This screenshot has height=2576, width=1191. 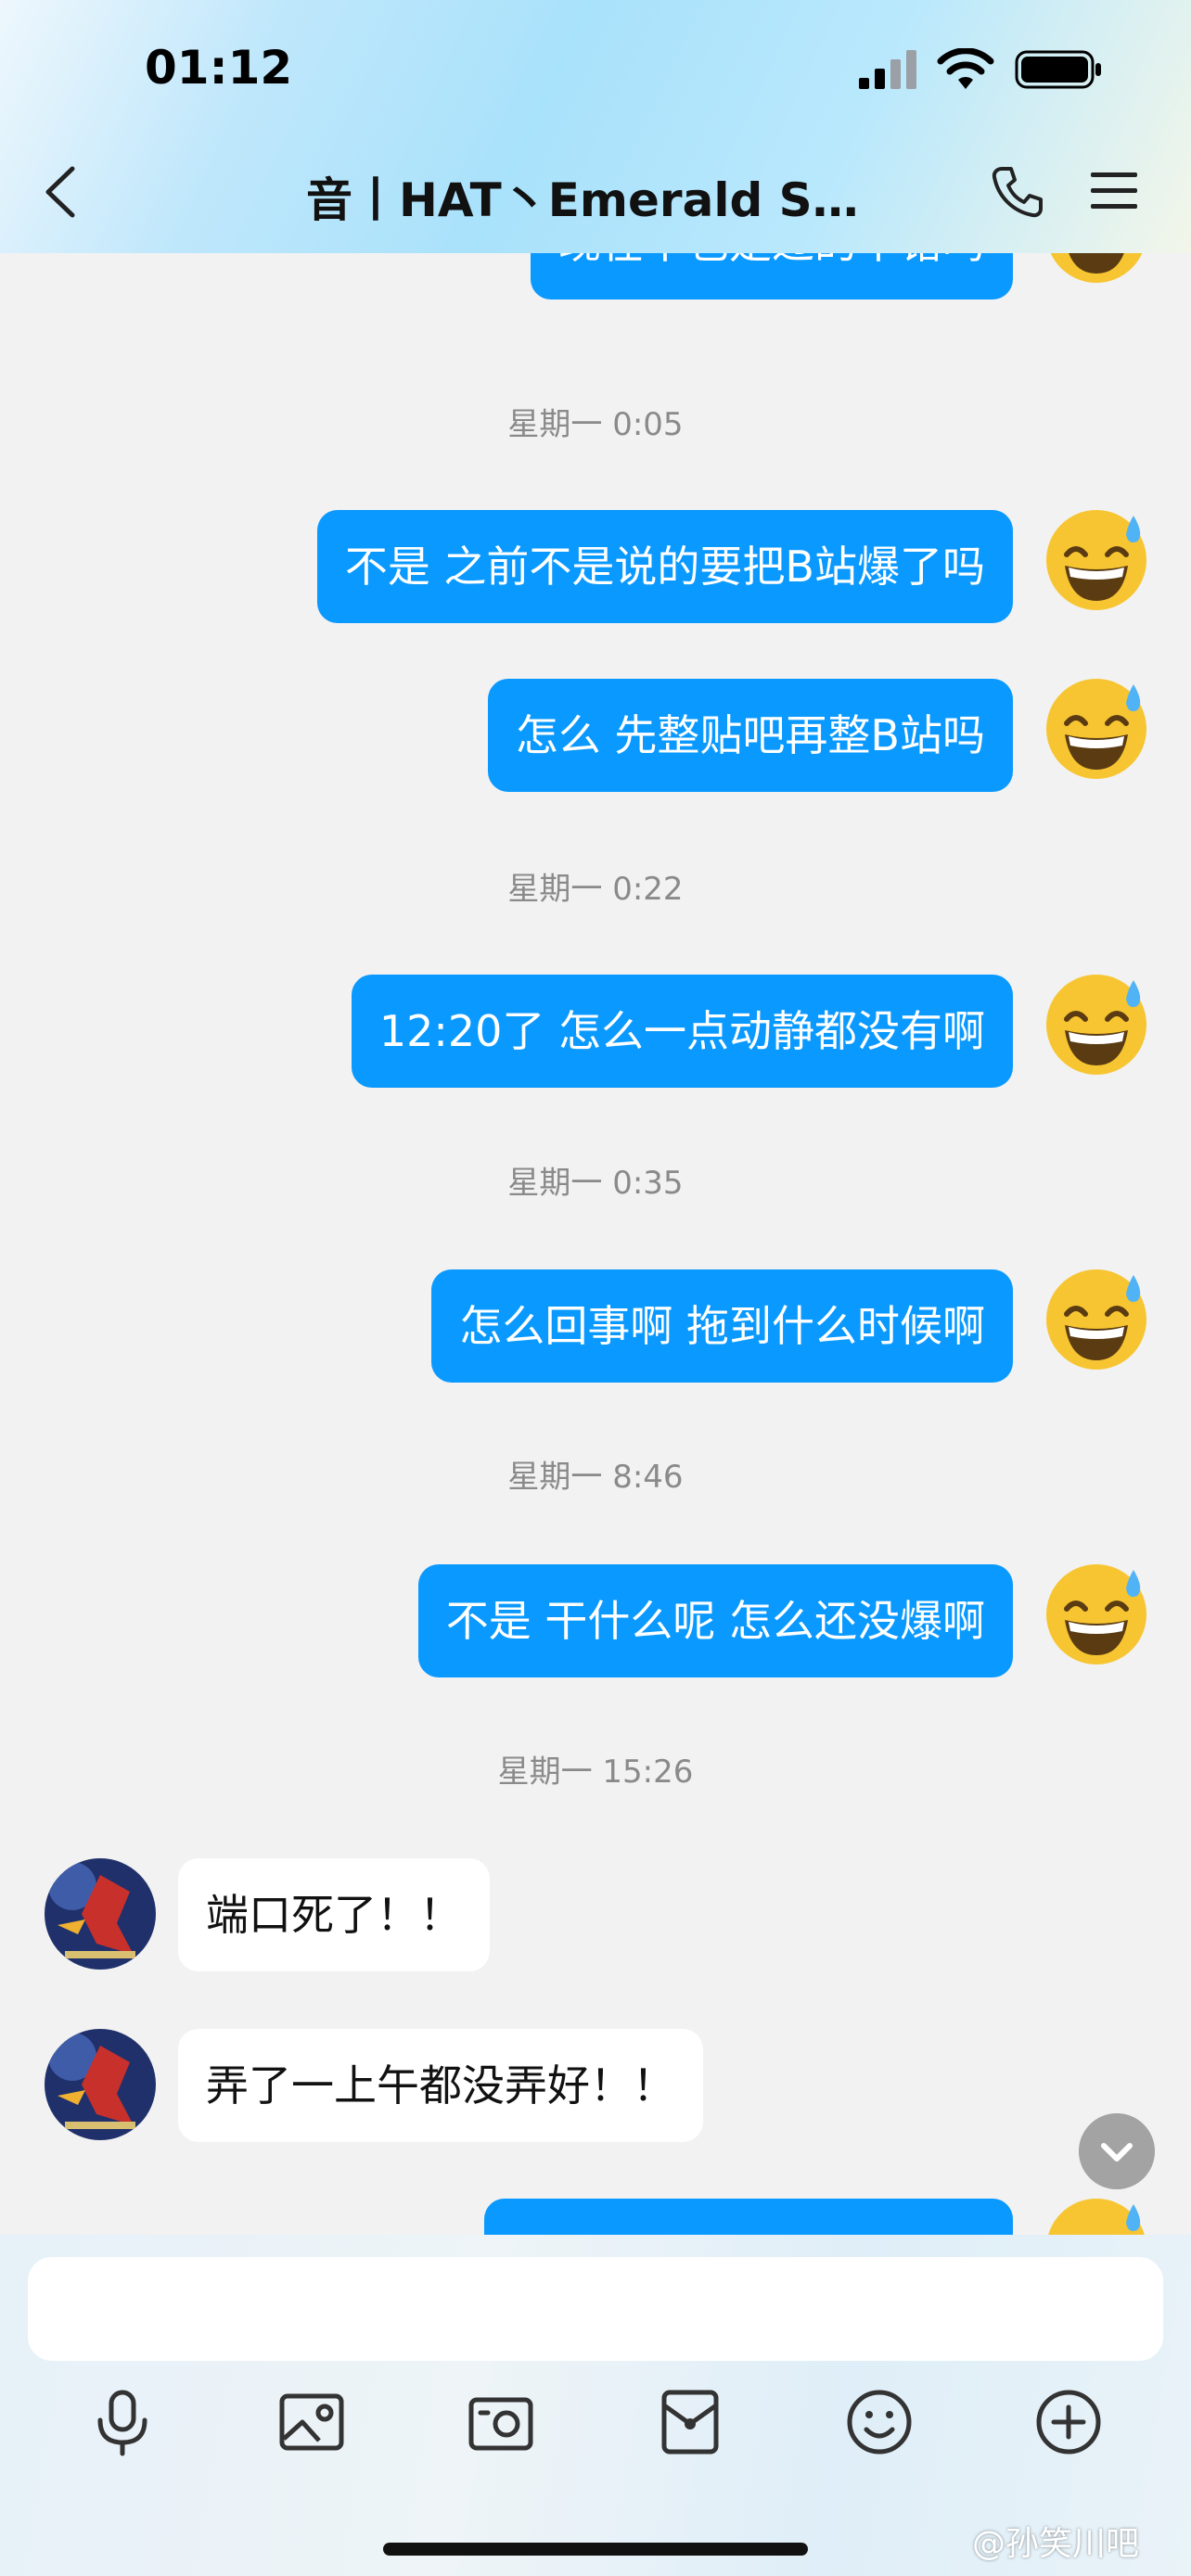 I want to click on cellular-signal-icon, so click(x=887, y=69).